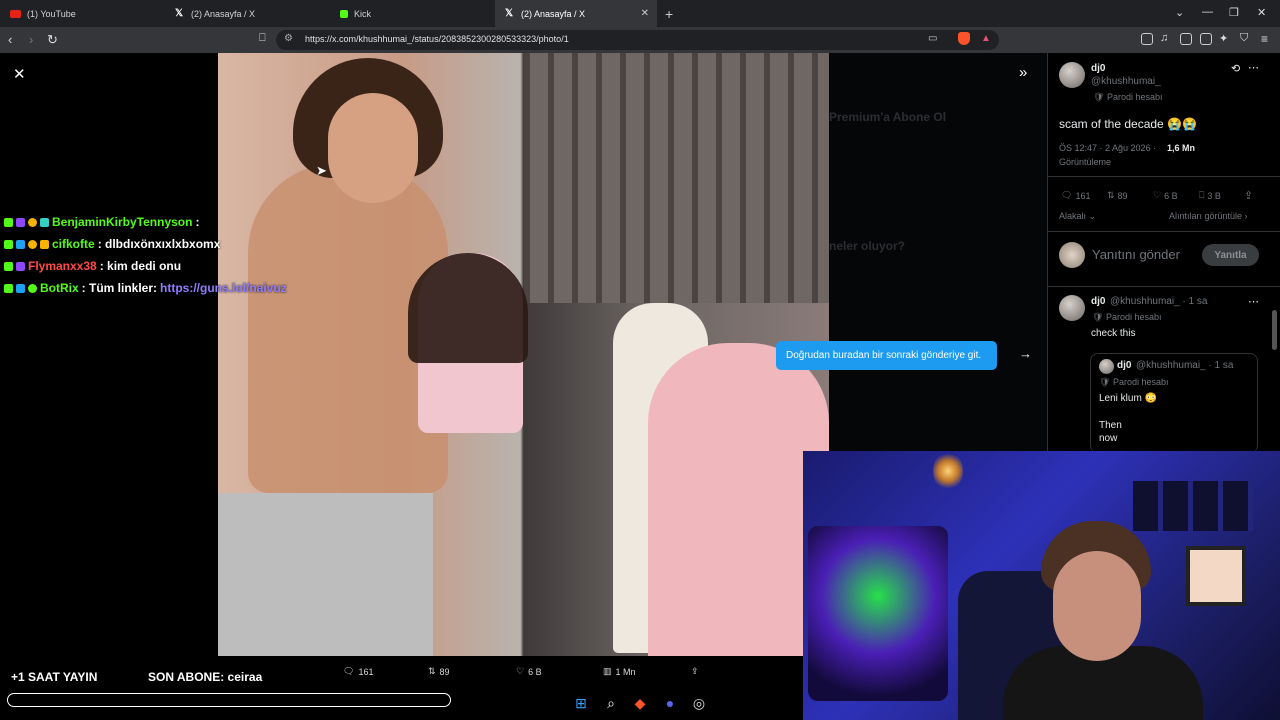 Image resolution: width=1280 pixels, height=720 pixels. Describe the element at coordinates (1108, 148) in the screenshot. I see `tweet-timestamp: ÖS 12:47 · 2 Ağu 2026 ·` at that location.